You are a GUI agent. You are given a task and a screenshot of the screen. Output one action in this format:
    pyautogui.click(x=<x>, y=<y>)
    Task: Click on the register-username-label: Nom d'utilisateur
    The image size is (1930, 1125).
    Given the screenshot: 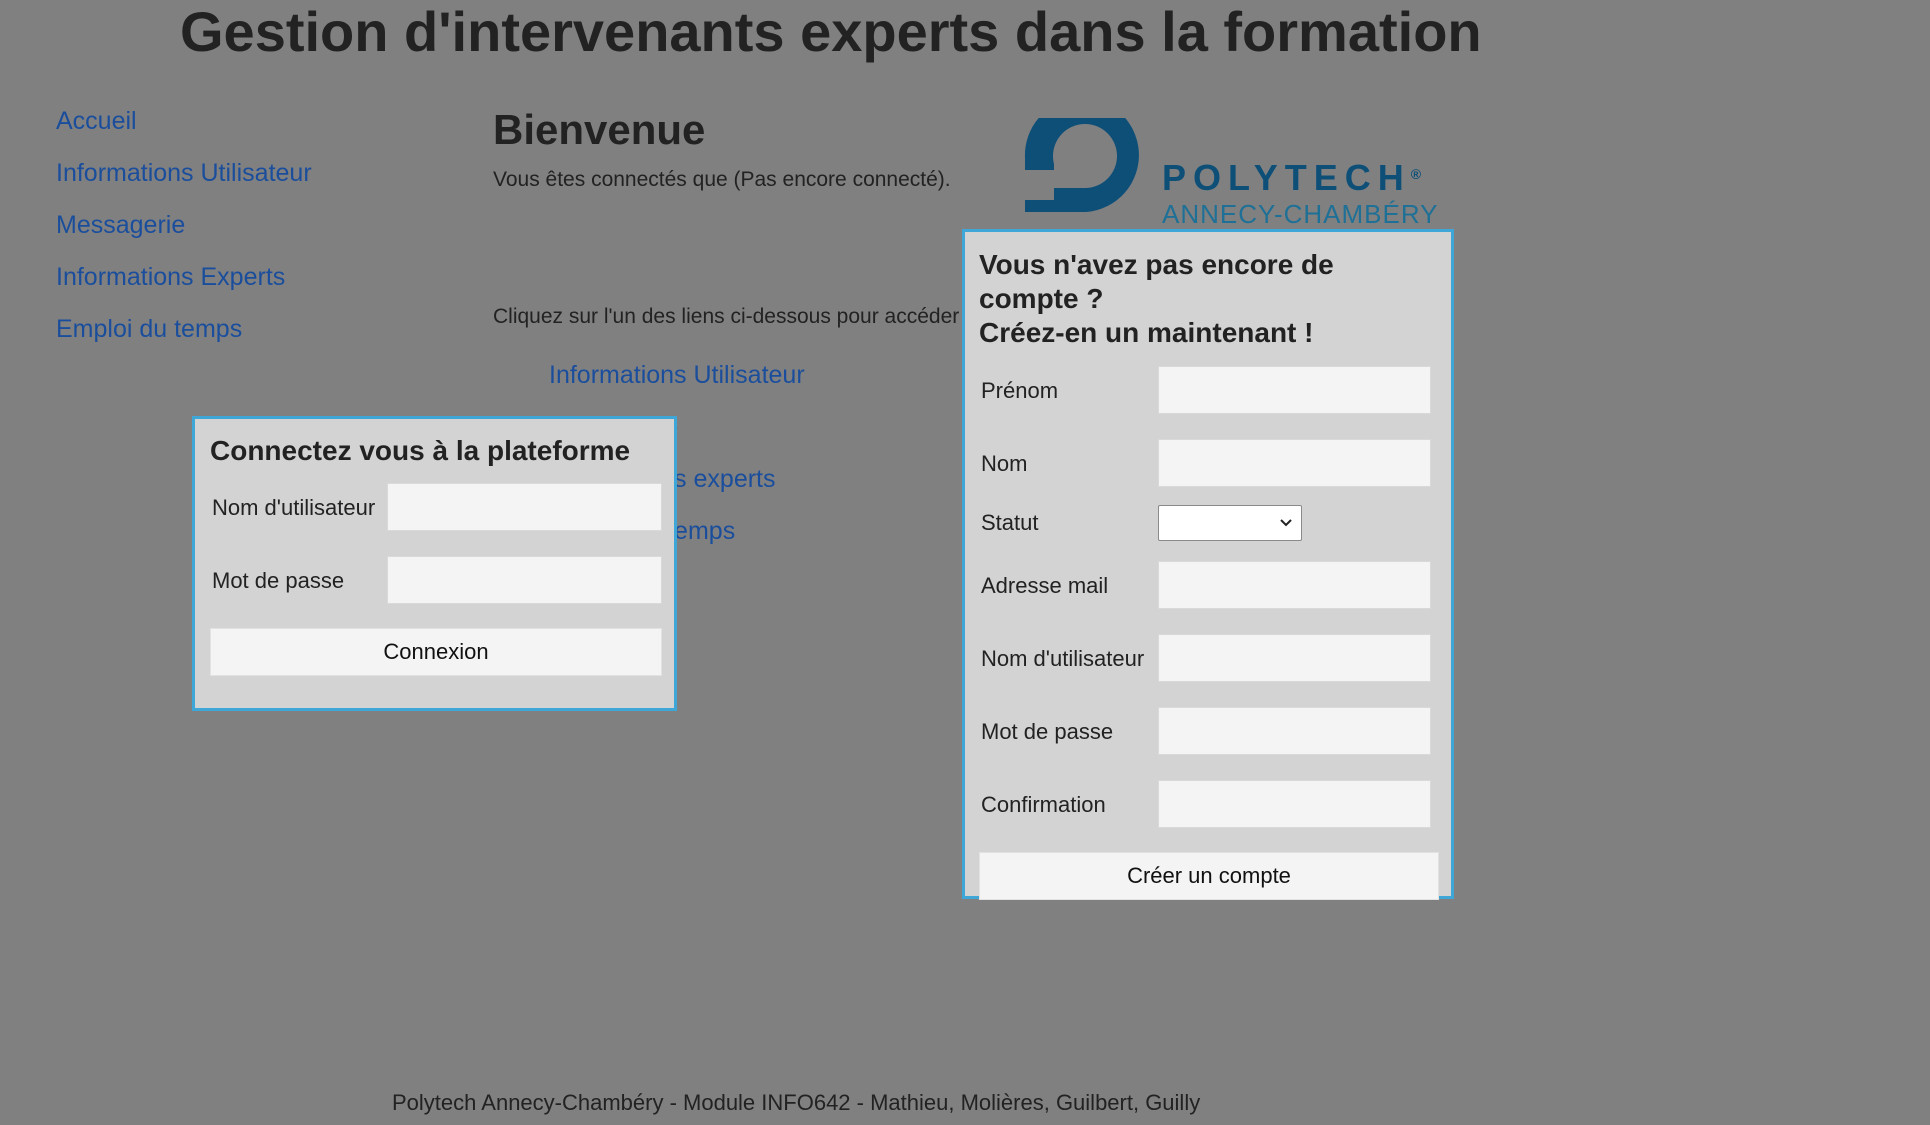 What is the action you would take?
    pyautogui.click(x=1063, y=658)
    